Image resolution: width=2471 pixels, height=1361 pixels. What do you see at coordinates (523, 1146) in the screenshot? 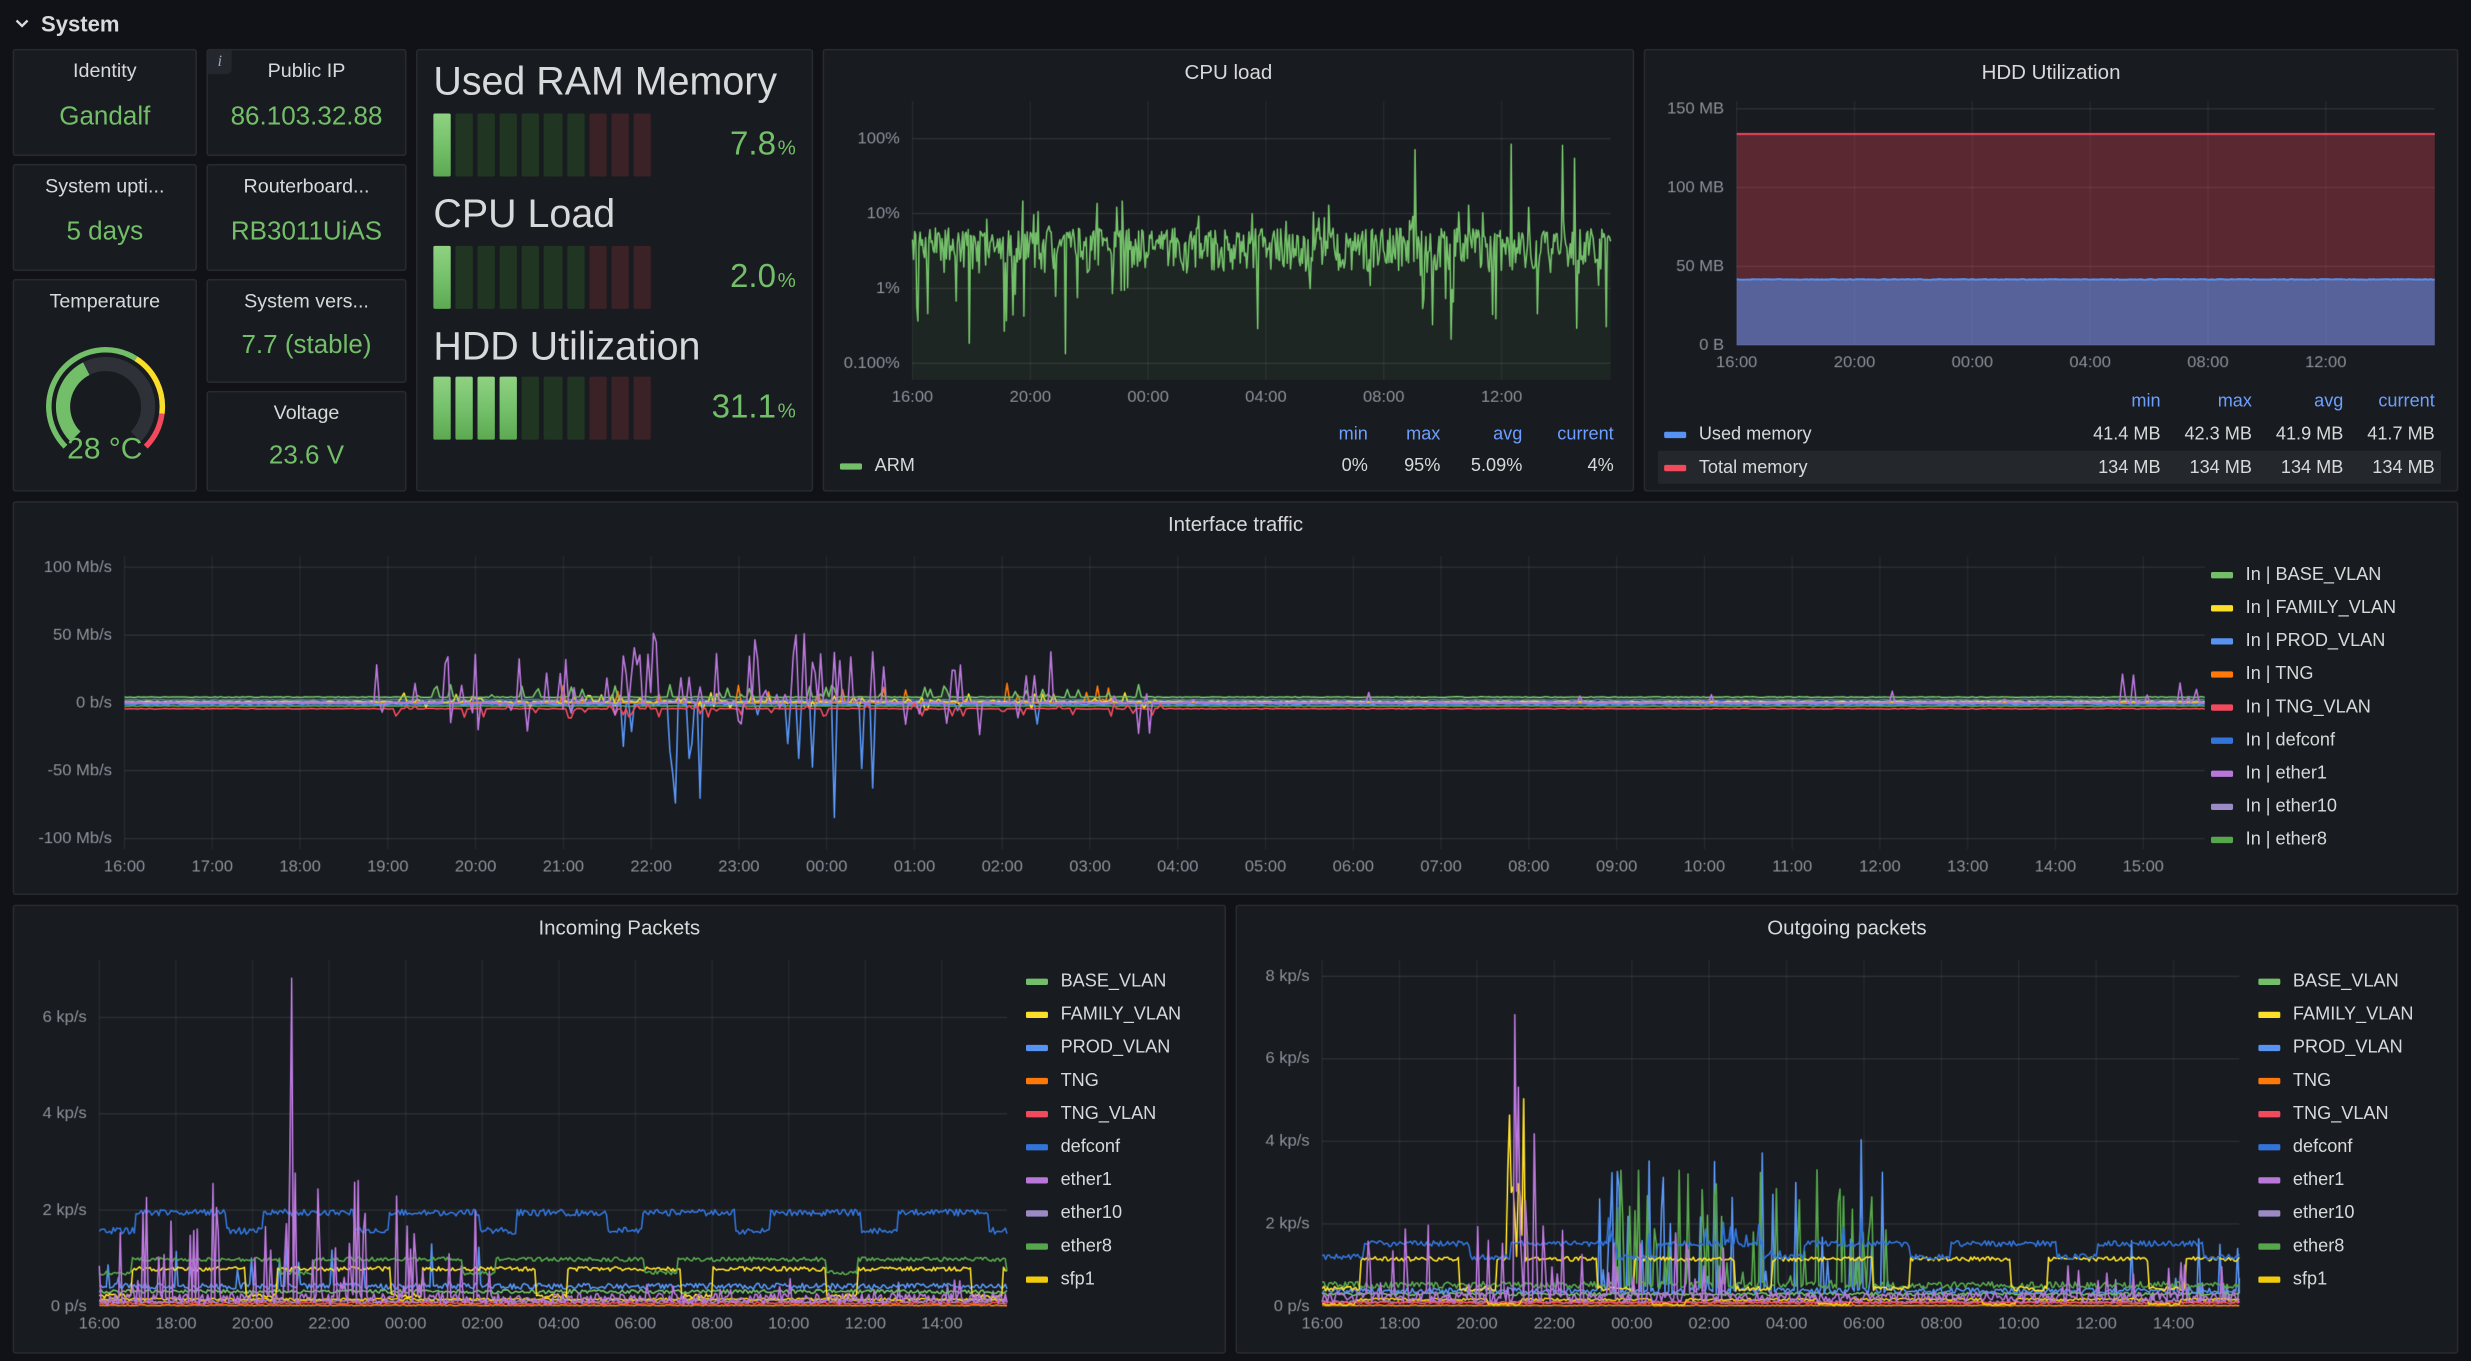
I see `incoming-packets-chart` at bounding box center [523, 1146].